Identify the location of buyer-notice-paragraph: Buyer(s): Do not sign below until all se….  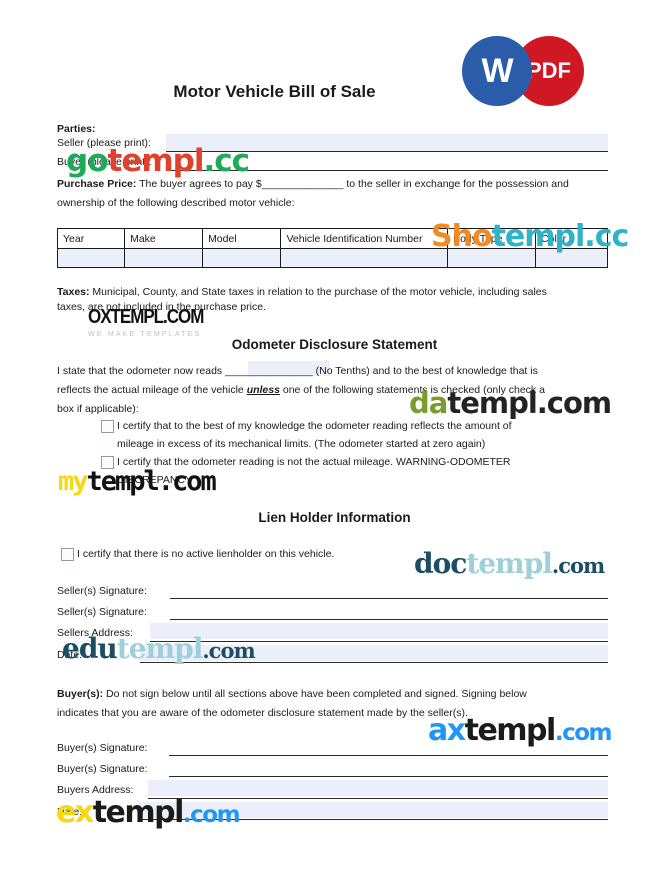
(292, 694).